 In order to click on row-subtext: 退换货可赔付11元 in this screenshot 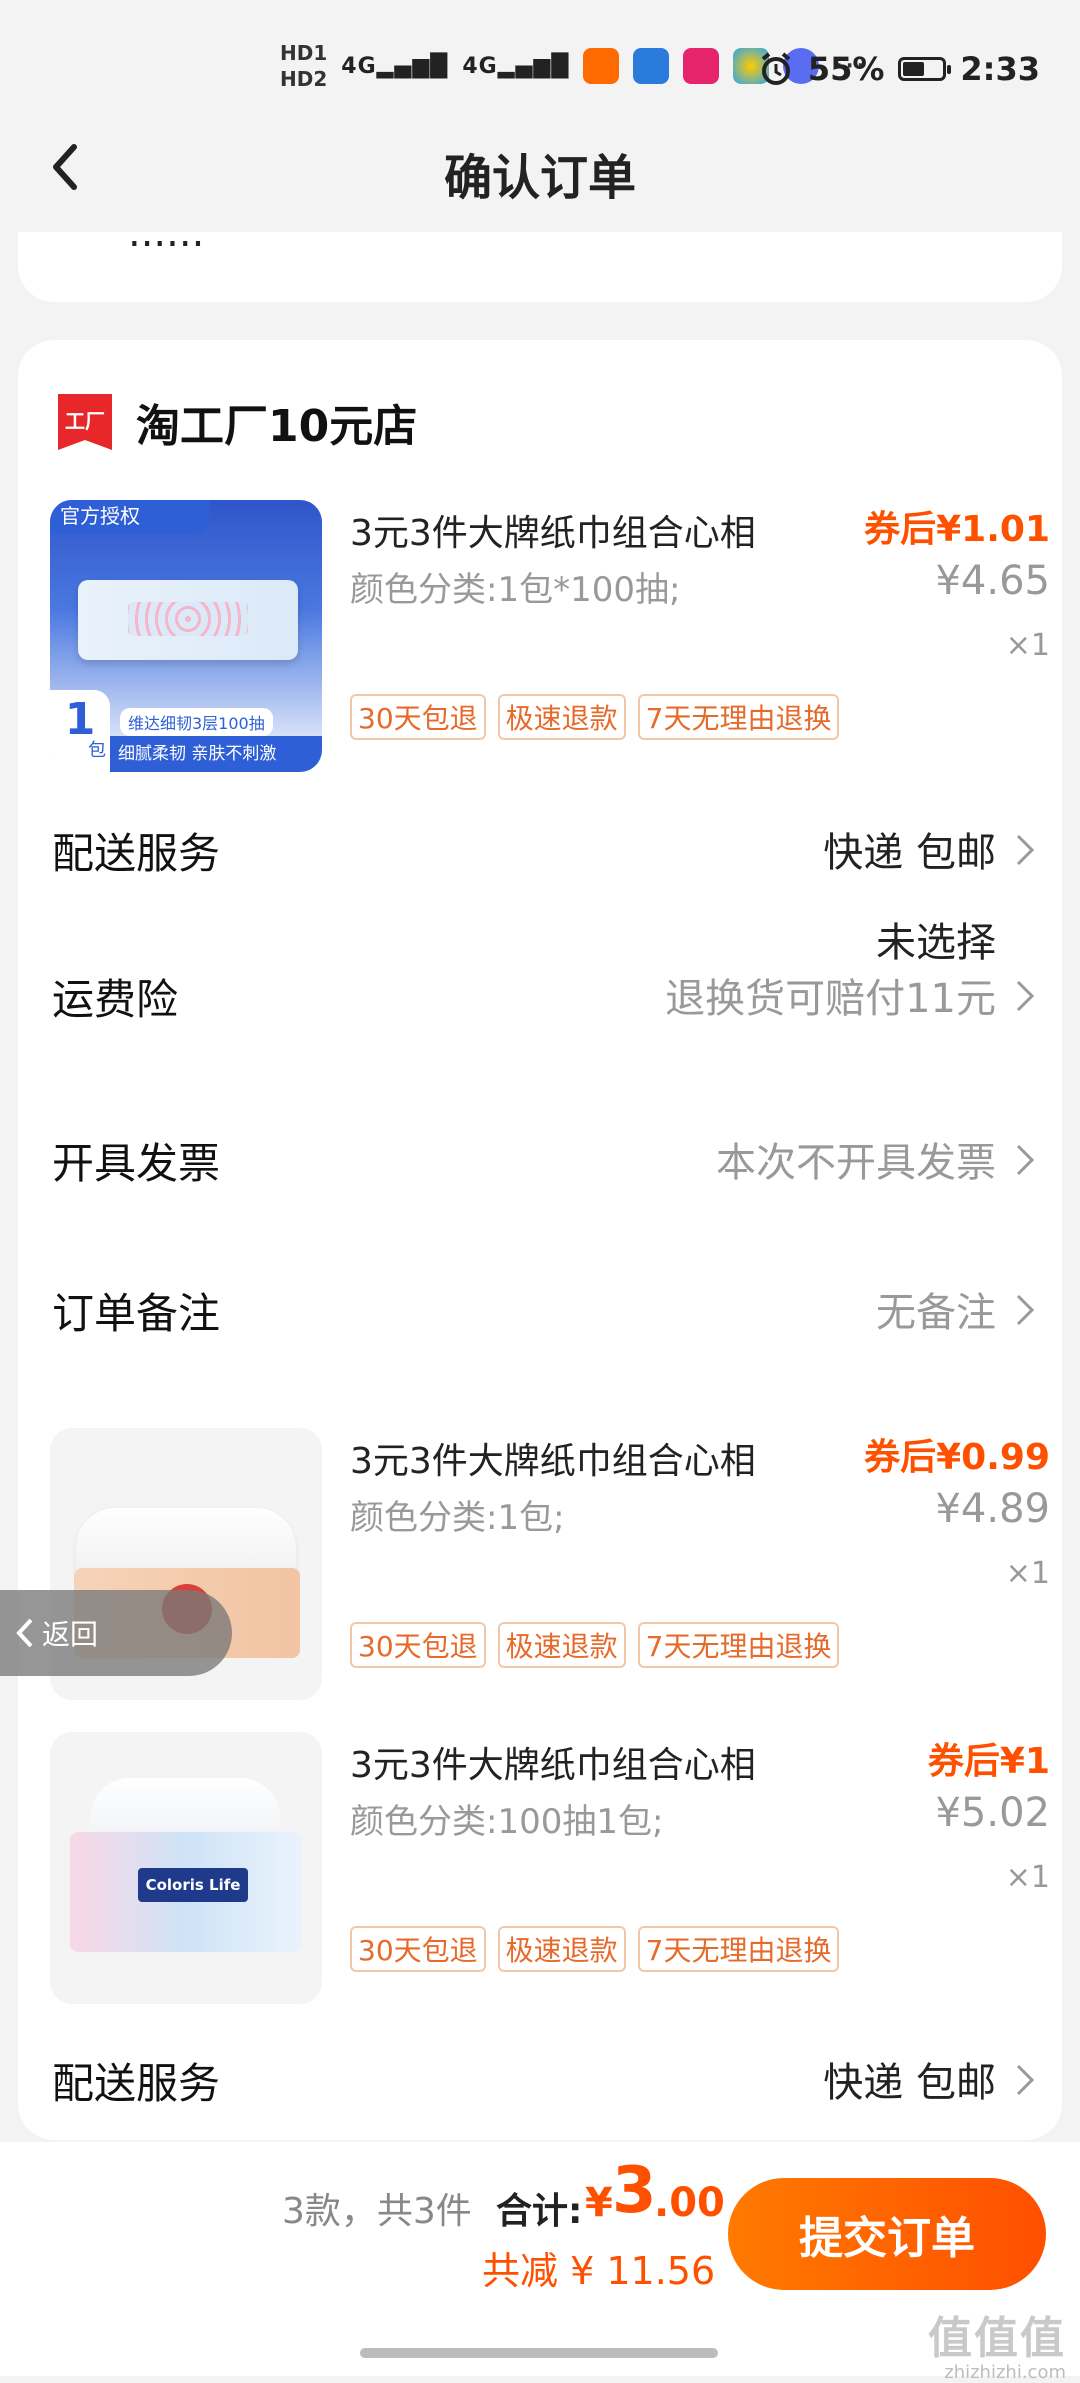, I will do `click(830, 999)`.